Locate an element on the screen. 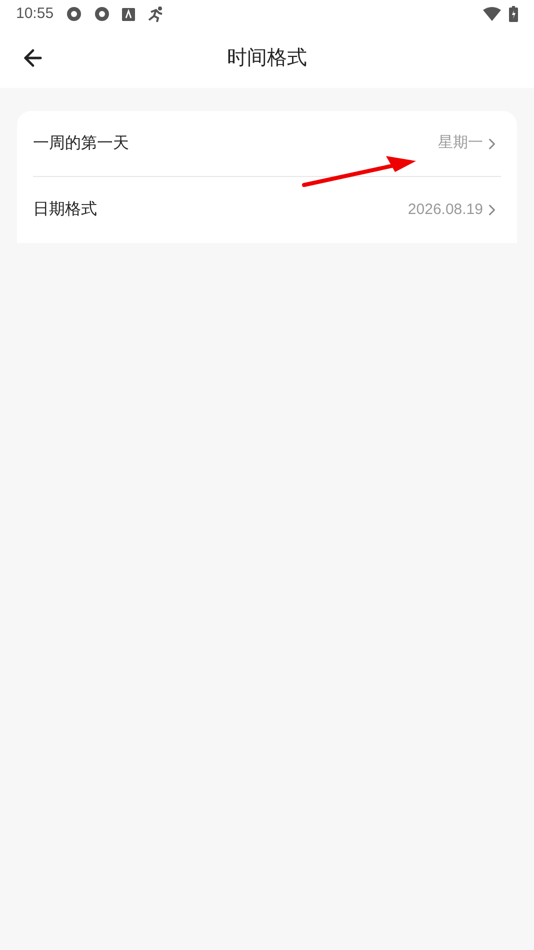 The width and height of the screenshot is (534, 950). setting-value: 2026.08.19 is located at coordinates (445, 210).